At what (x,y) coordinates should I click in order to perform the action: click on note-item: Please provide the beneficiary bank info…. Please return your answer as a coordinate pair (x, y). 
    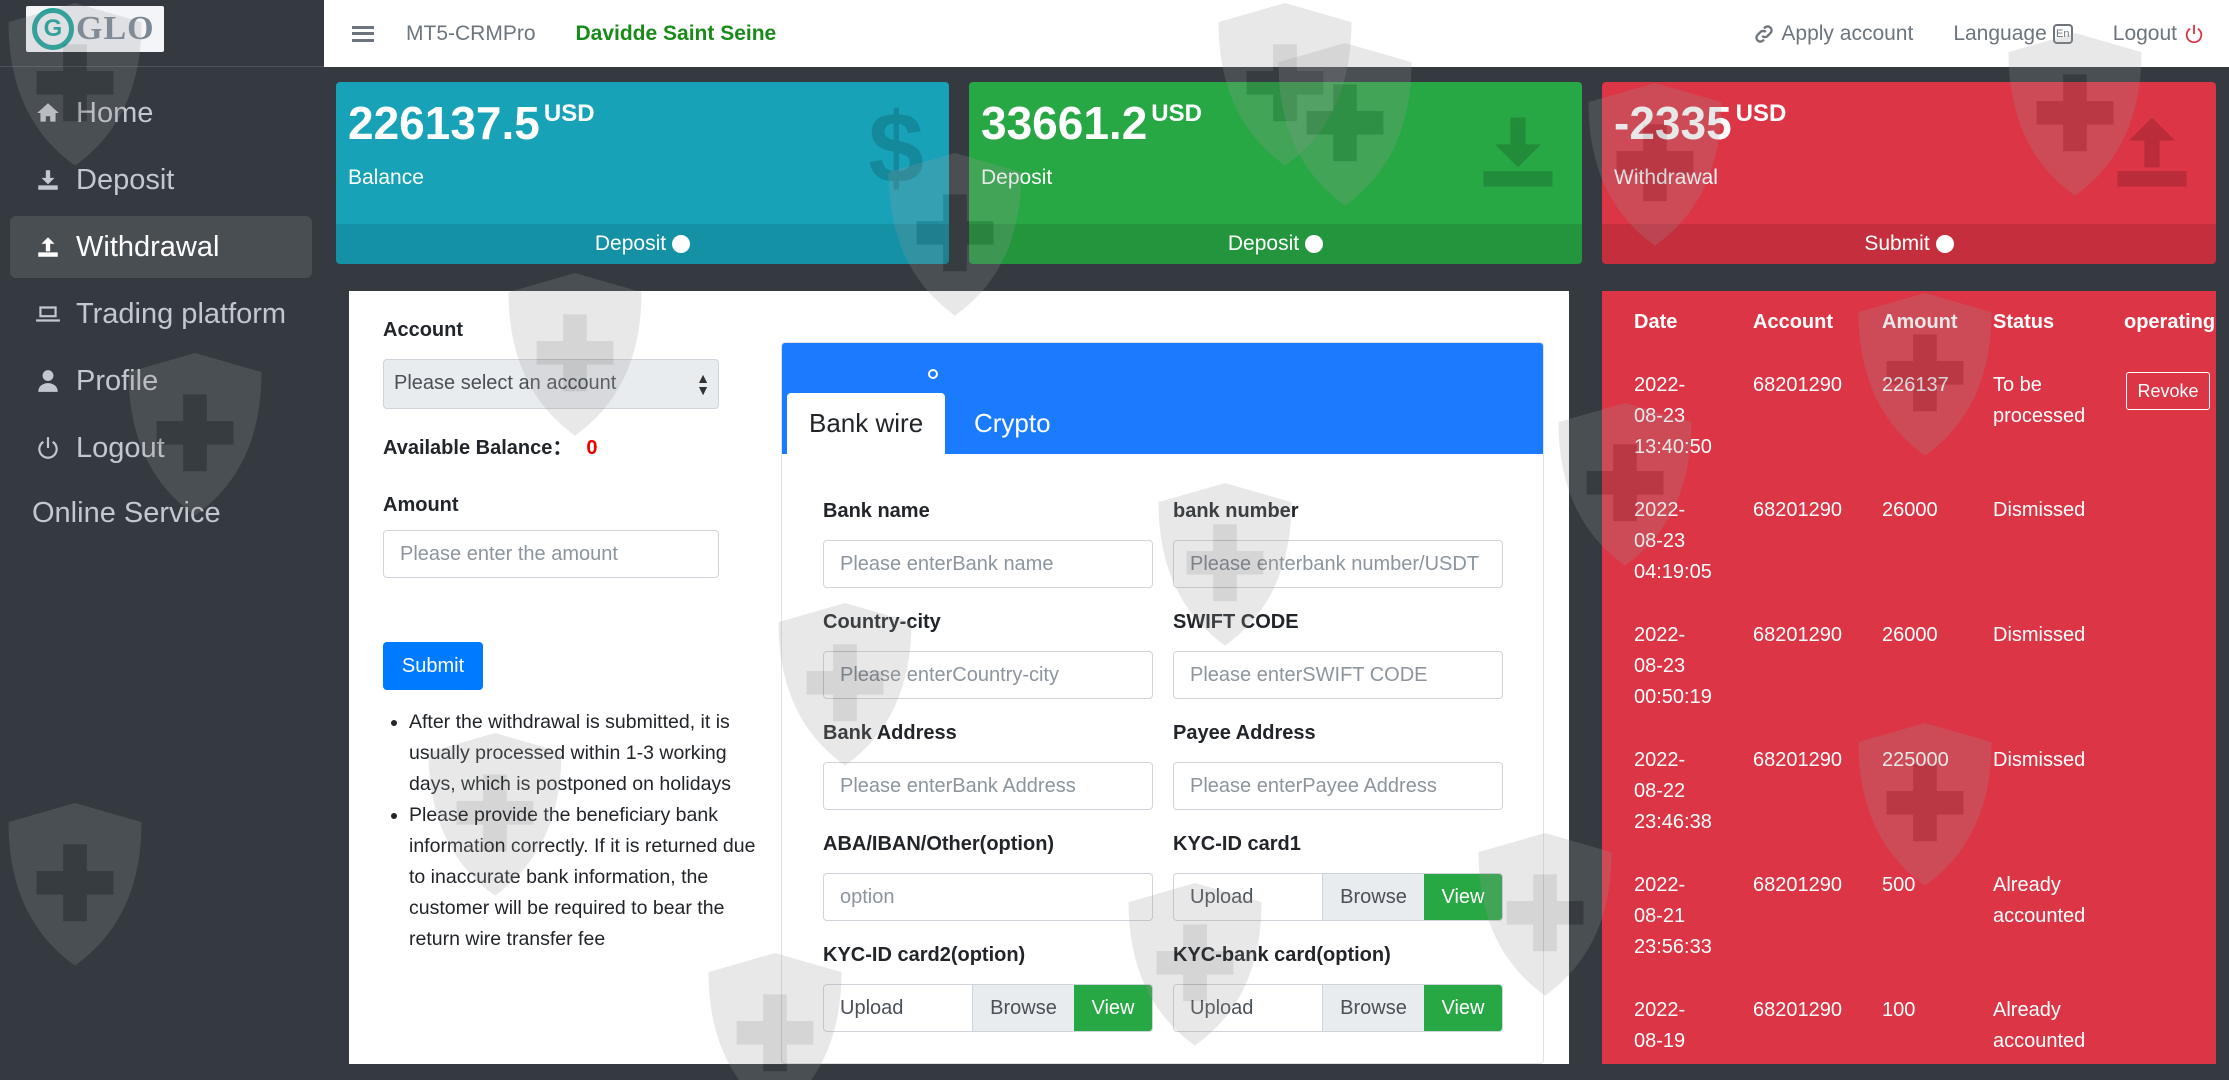
    Looking at the image, I should click on (584, 877).